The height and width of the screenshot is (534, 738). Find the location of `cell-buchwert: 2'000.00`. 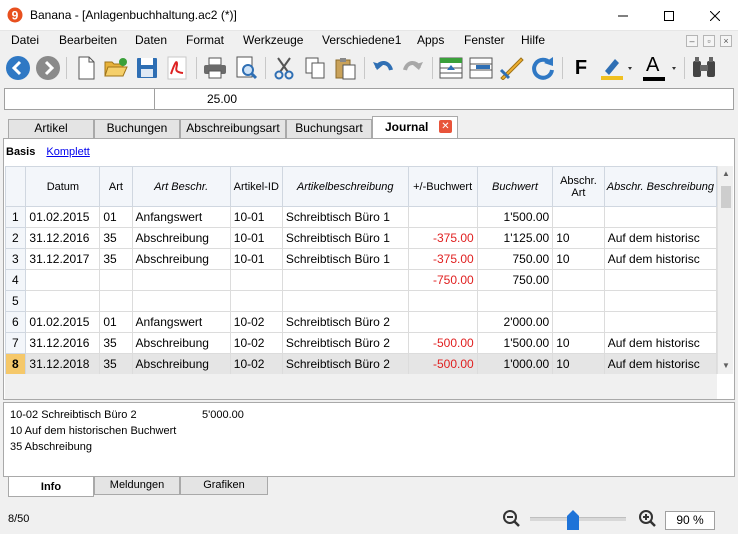

cell-buchwert: 2'000.00 is located at coordinates (515, 322).